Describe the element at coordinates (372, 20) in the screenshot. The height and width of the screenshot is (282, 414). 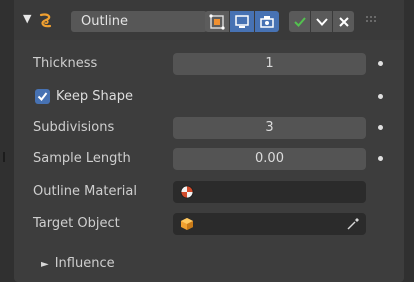
I see `drag-handle-icon` at that location.